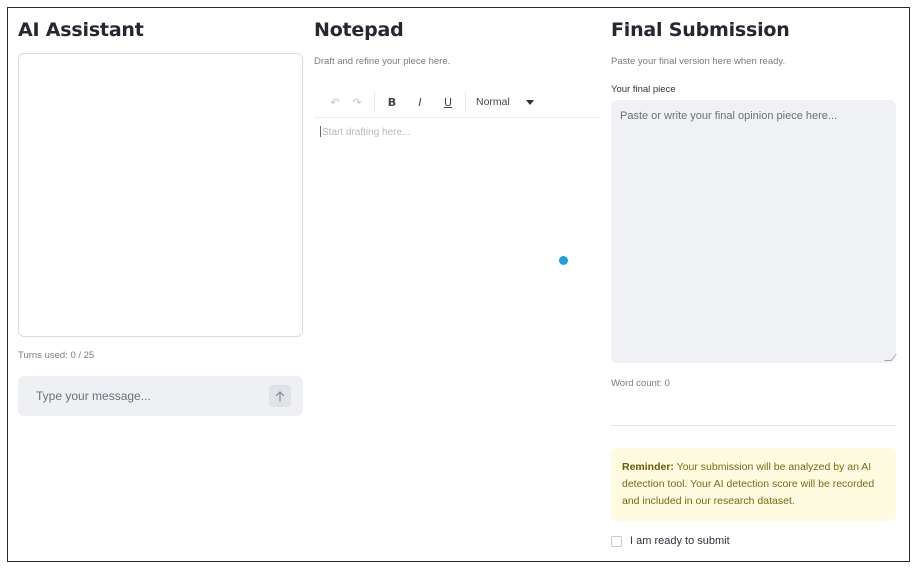 The height and width of the screenshot is (568, 916). I want to click on section-divider, so click(753, 425).